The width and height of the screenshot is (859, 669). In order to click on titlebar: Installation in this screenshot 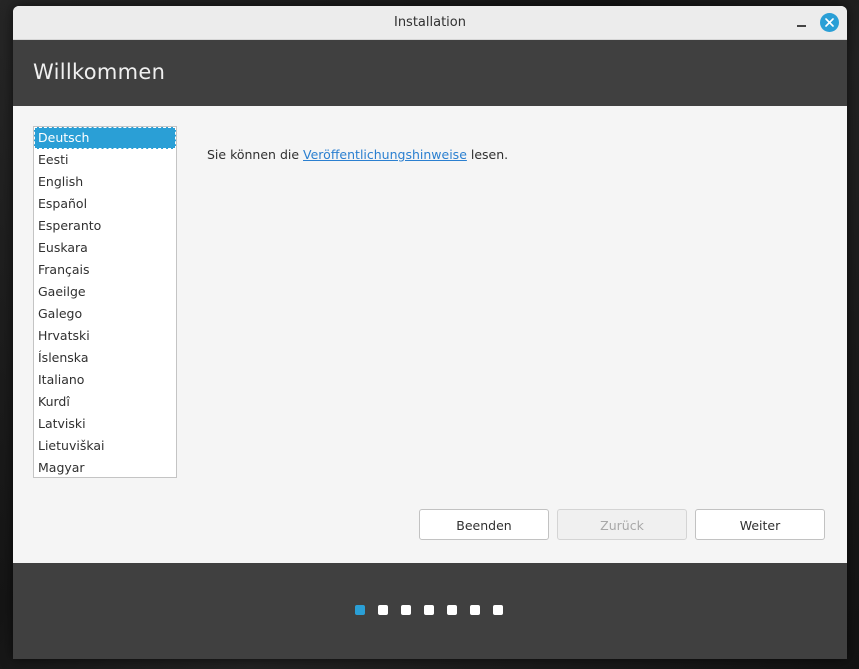, I will do `click(430, 23)`.